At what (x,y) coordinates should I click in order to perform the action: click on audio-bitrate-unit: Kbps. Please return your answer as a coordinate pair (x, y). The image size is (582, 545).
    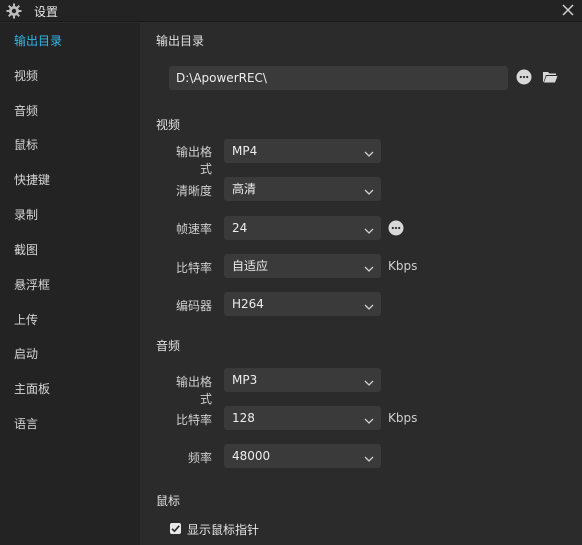
    Looking at the image, I should click on (403, 418).